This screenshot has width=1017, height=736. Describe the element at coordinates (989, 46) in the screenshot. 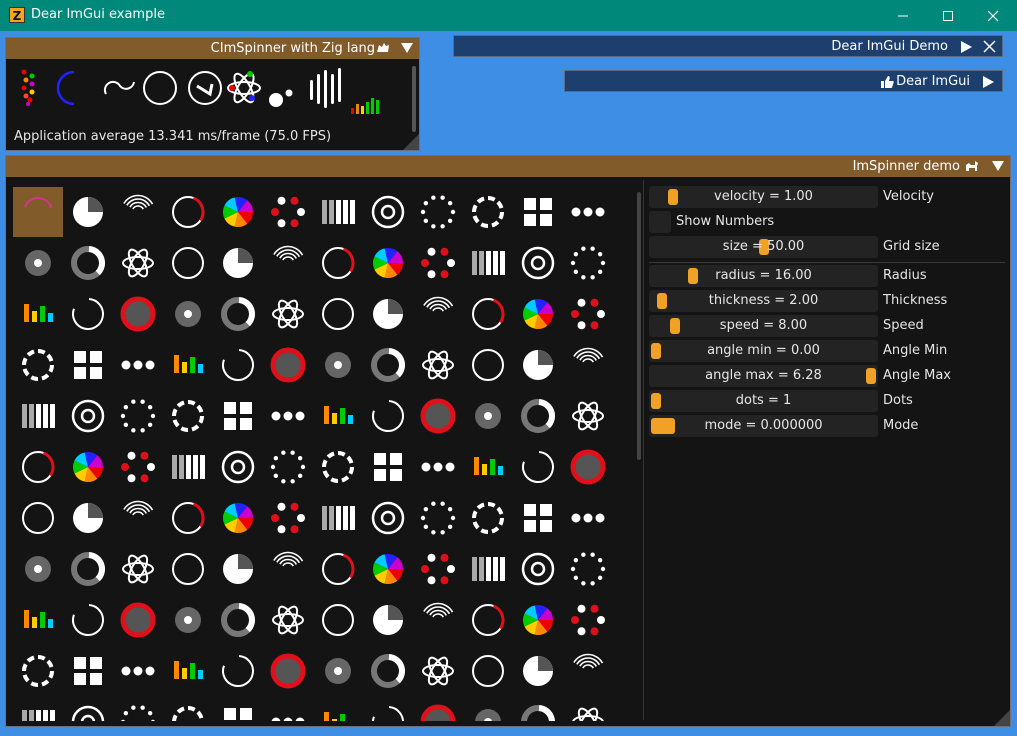

I see `close-icon` at that location.